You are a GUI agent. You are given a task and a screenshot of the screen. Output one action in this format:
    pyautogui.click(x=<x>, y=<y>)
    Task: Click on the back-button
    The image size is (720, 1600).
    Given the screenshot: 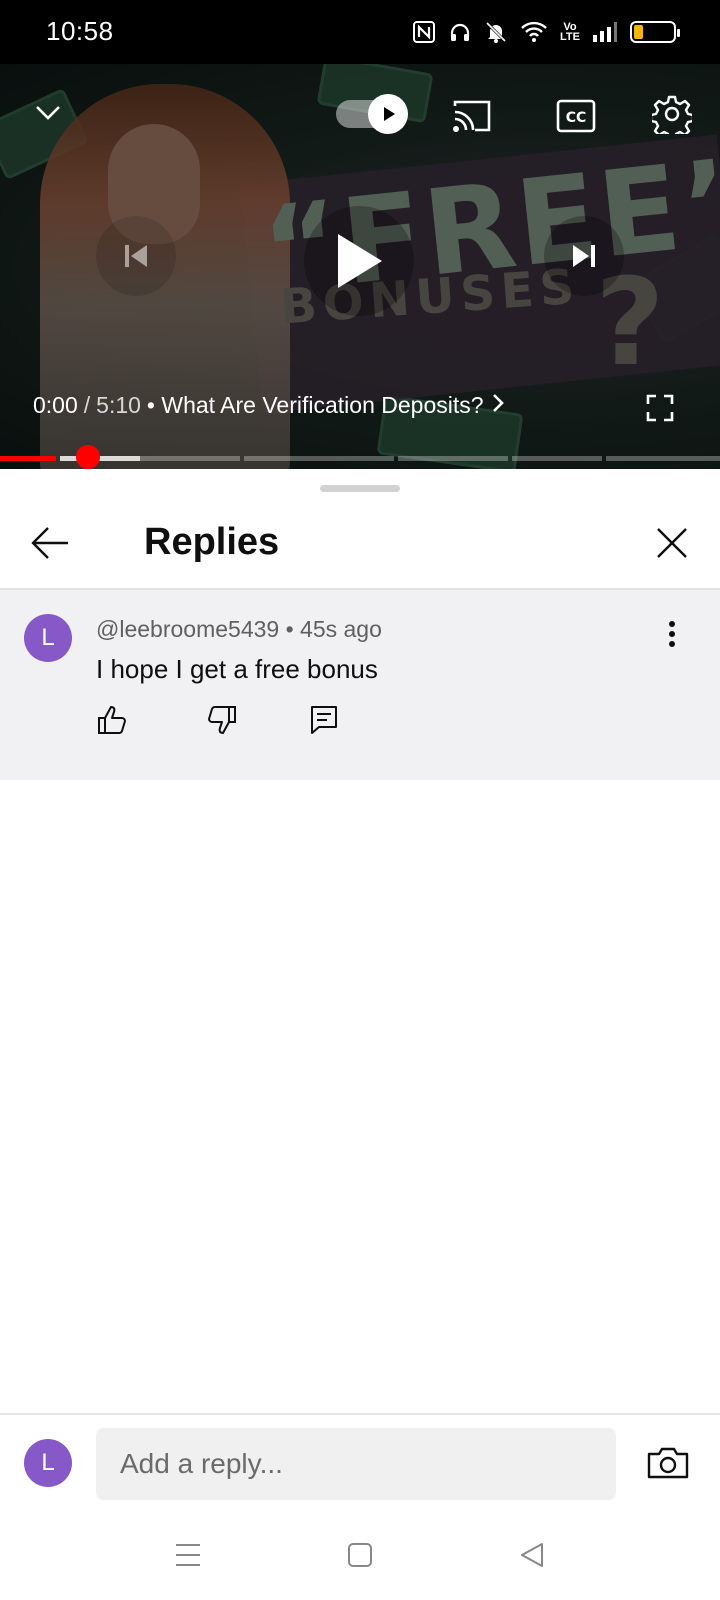 What is the action you would take?
    pyautogui.click(x=50, y=543)
    